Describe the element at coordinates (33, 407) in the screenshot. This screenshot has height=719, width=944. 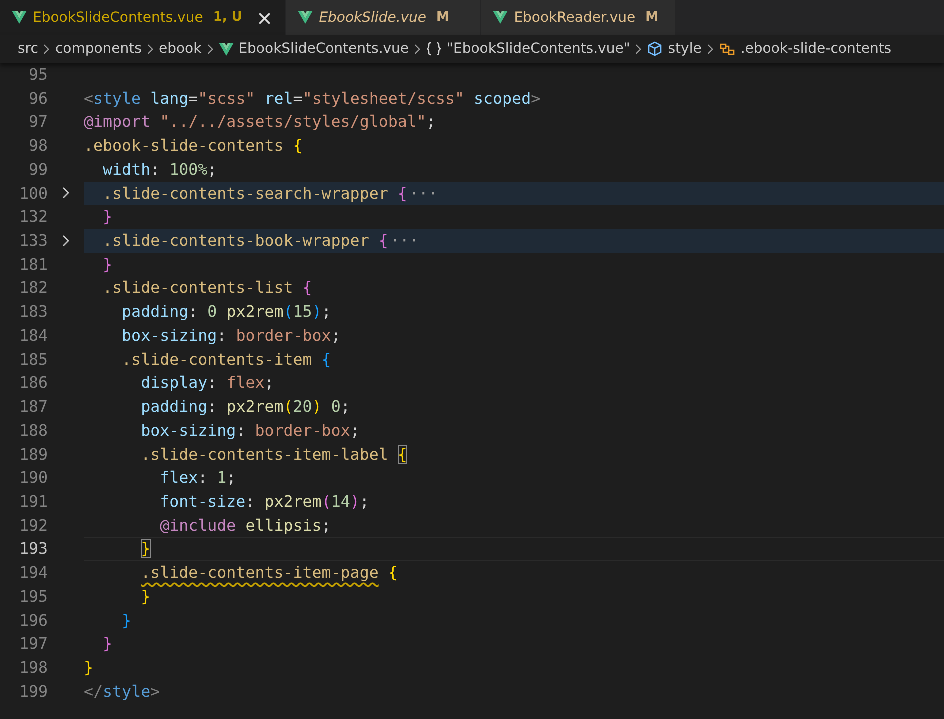
I see `line-number: 187` at that location.